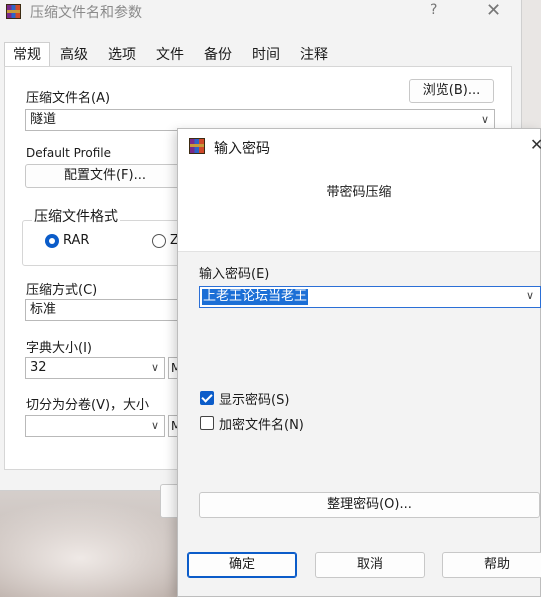 The height and width of the screenshot is (597, 541). What do you see at coordinates (433, 10) in the screenshot?
I see `help-icon: ?` at bounding box center [433, 10].